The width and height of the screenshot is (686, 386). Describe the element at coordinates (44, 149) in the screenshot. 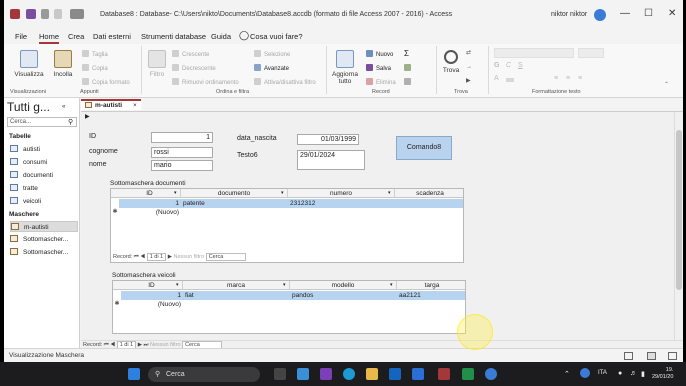

I see `nav-item-autisti: autisti` at that location.